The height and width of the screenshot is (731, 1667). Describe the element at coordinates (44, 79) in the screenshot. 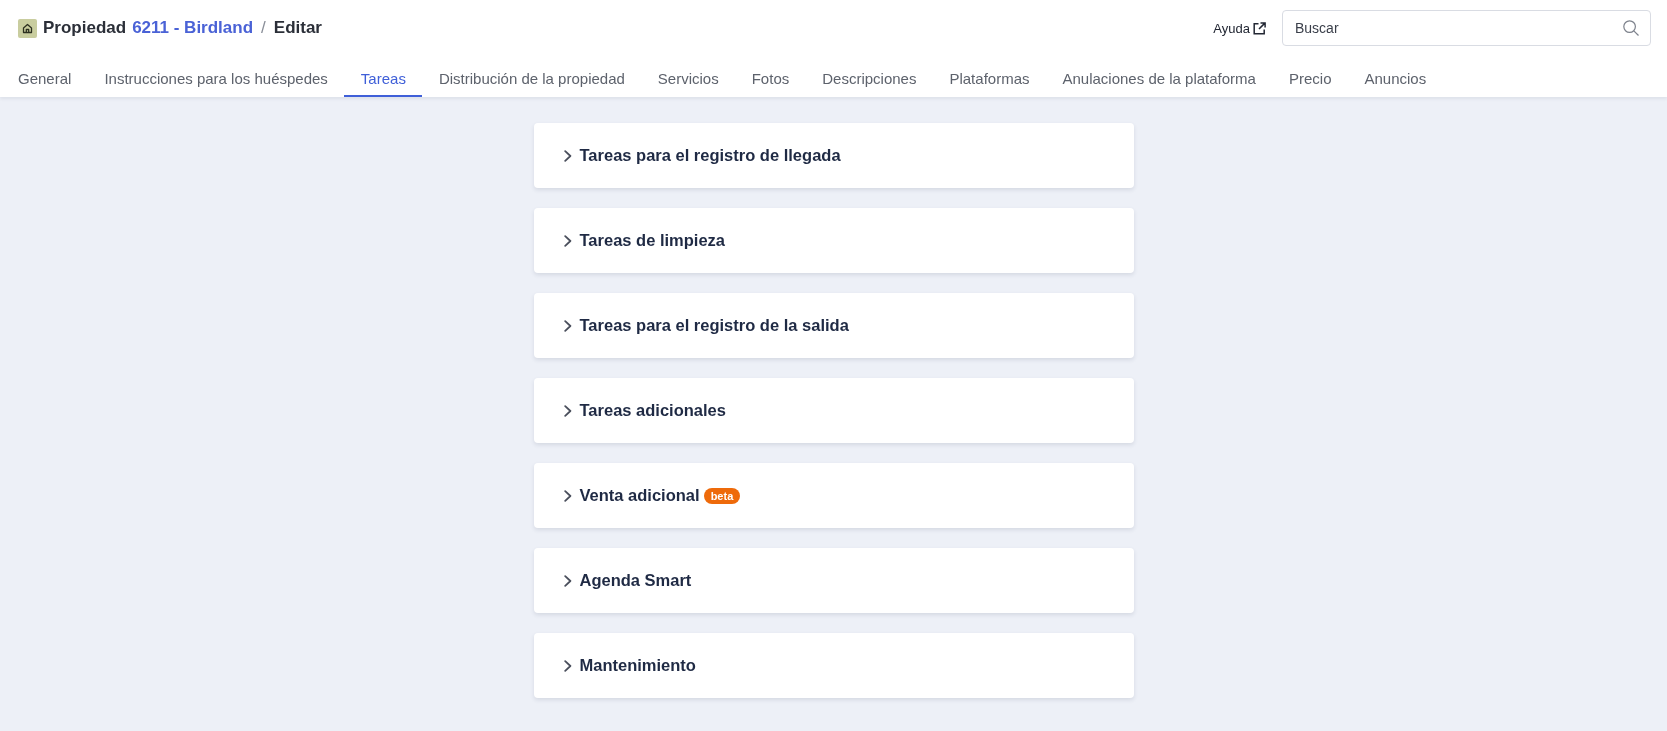

I see `tab: General` at that location.